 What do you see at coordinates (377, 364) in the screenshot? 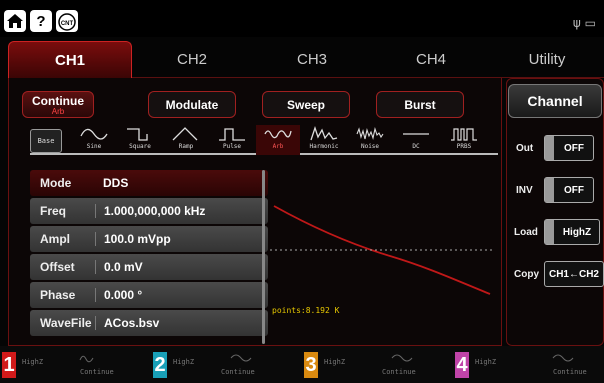
I see `ch3-status: 3 HighZ Continue` at bounding box center [377, 364].